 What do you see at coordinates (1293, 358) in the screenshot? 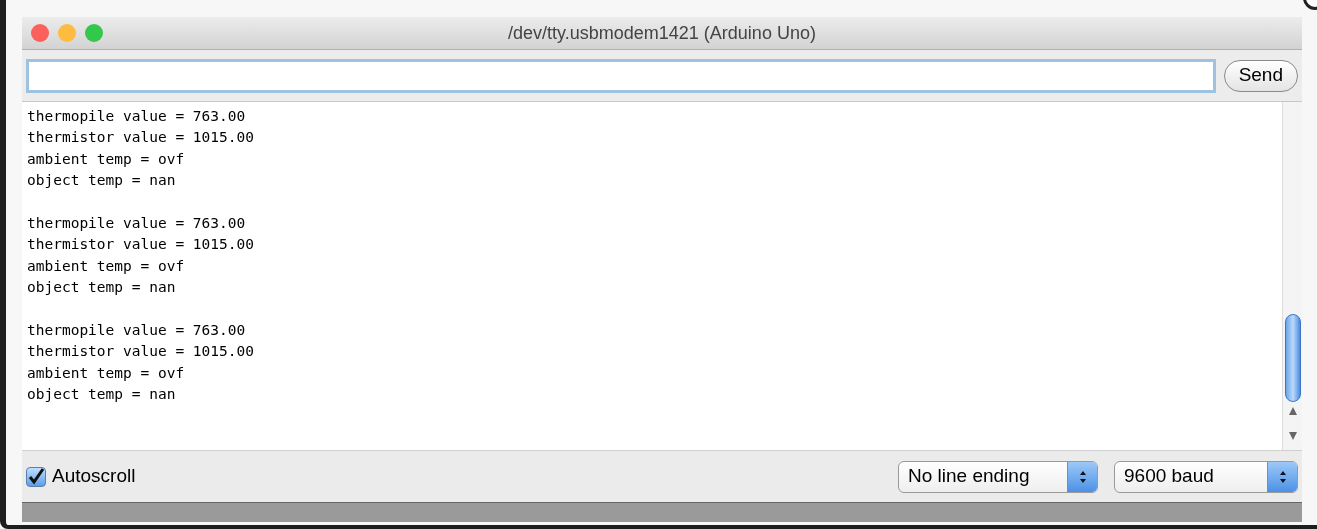
I see `scrollbar-thumb` at bounding box center [1293, 358].